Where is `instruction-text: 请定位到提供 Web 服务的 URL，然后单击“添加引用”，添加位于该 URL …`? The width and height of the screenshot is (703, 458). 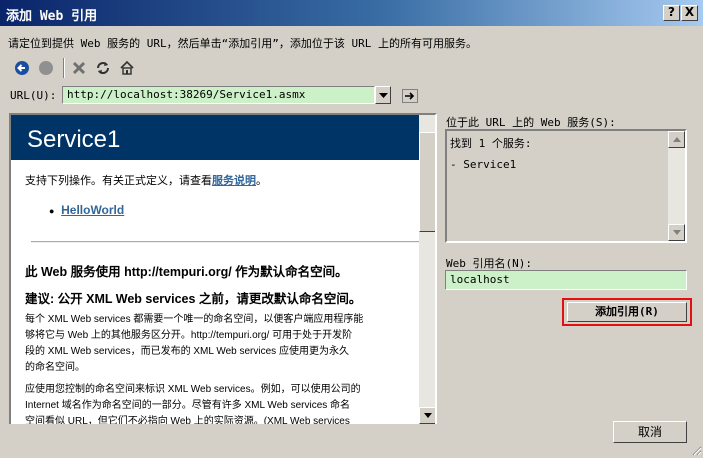 instruction-text: 请定位到提供 Web 服务的 URL，然后单击“添加引用”，添加位于该 URL … is located at coordinates (242, 43).